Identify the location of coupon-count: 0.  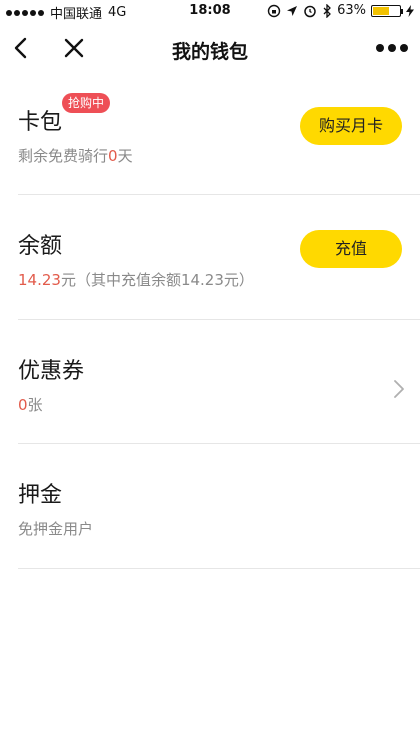
(23, 405).